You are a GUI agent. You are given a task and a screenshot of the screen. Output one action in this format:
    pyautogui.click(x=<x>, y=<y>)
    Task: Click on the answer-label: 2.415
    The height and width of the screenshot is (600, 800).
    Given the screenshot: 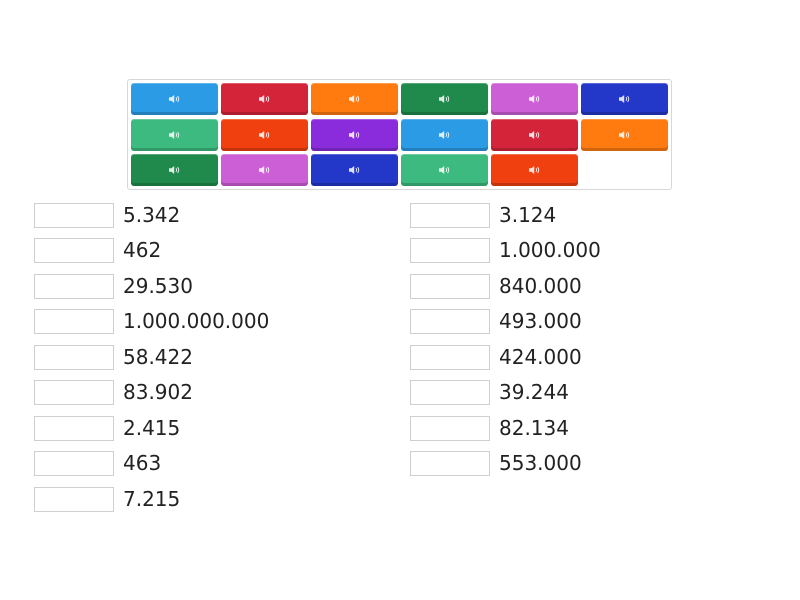 What is the action you would take?
    pyautogui.click(x=152, y=427)
    